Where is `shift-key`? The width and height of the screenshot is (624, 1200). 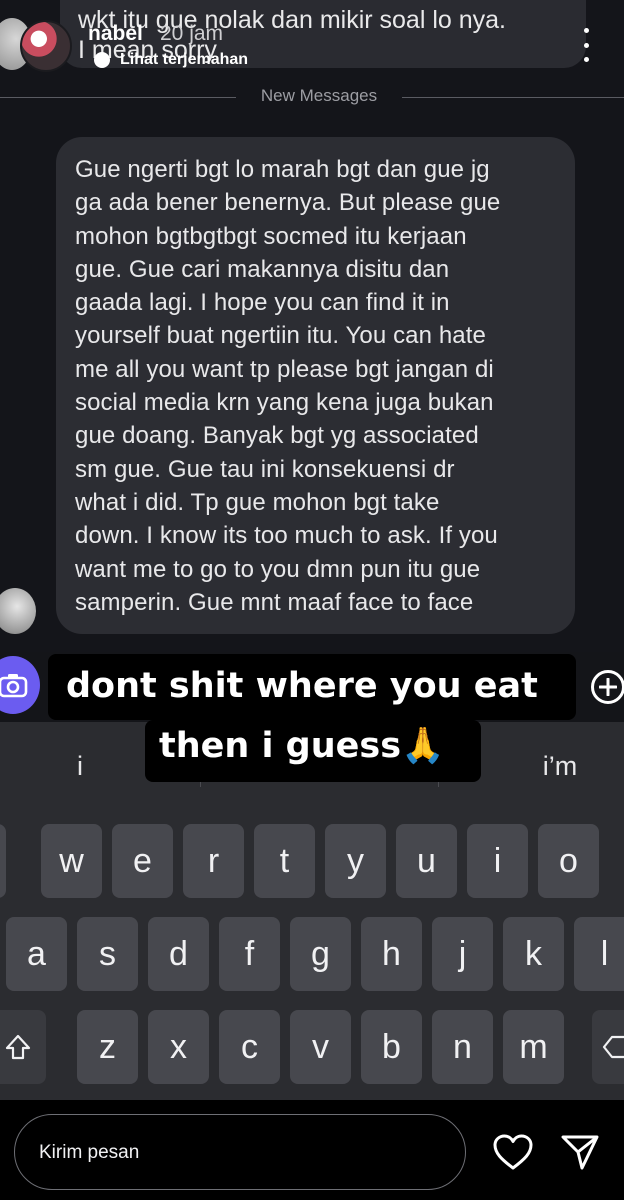
shift-key is located at coordinates (23, 1047).